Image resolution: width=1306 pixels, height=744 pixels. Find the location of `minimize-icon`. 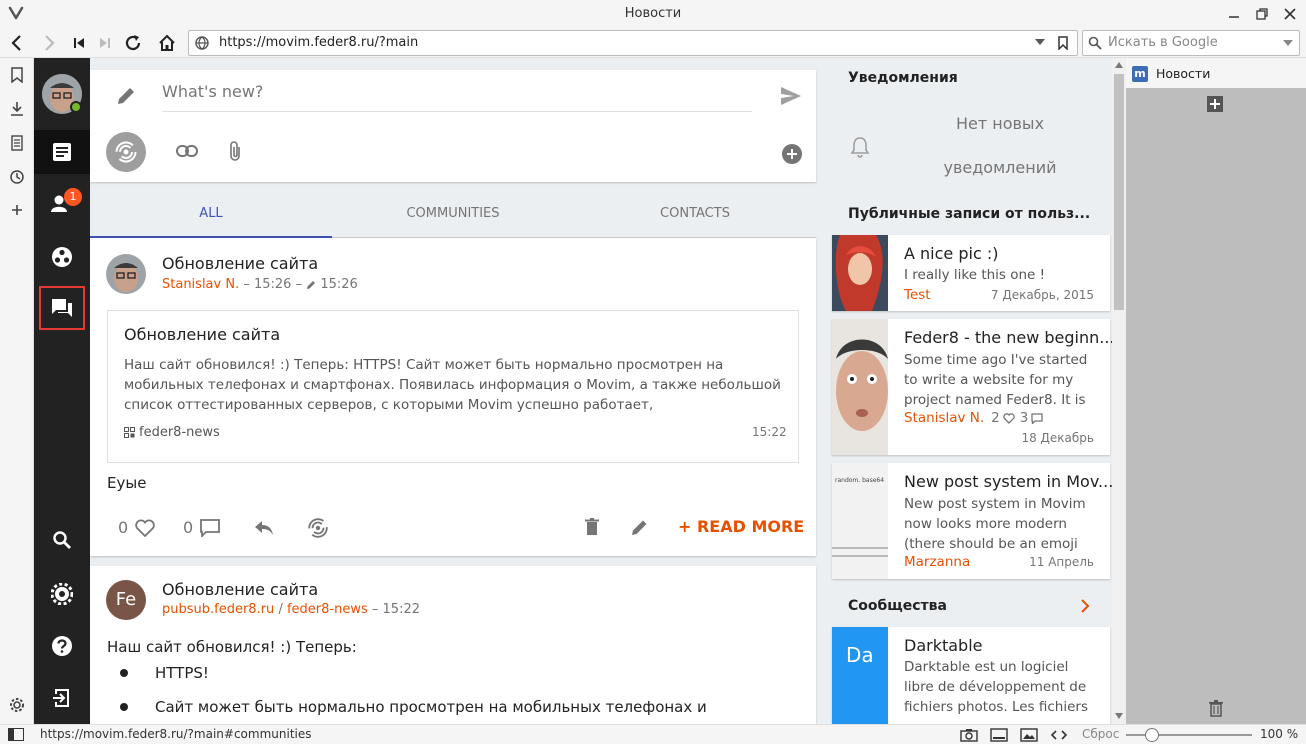

minimize-icon is located at coordinates (1234, 14).